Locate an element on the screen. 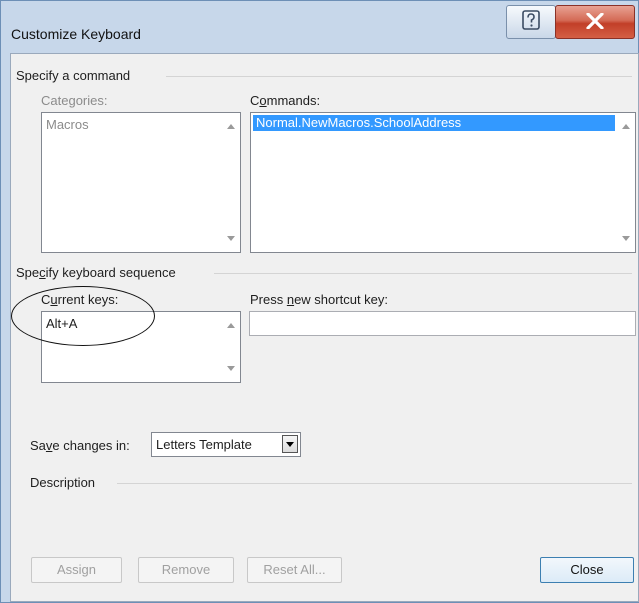 This screenshot has height=603, width=639. close-window-button is located at coordinates (595, 22).